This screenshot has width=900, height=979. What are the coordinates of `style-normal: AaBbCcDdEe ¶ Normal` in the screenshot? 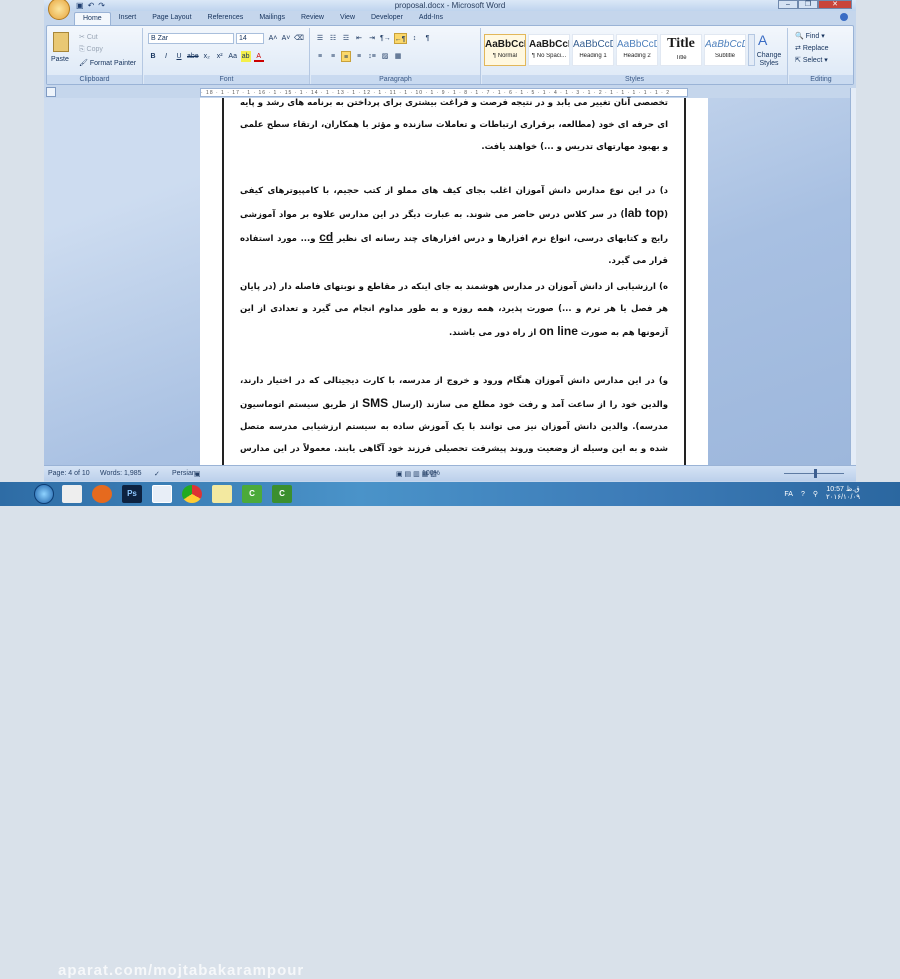 It's located at (505, 50).